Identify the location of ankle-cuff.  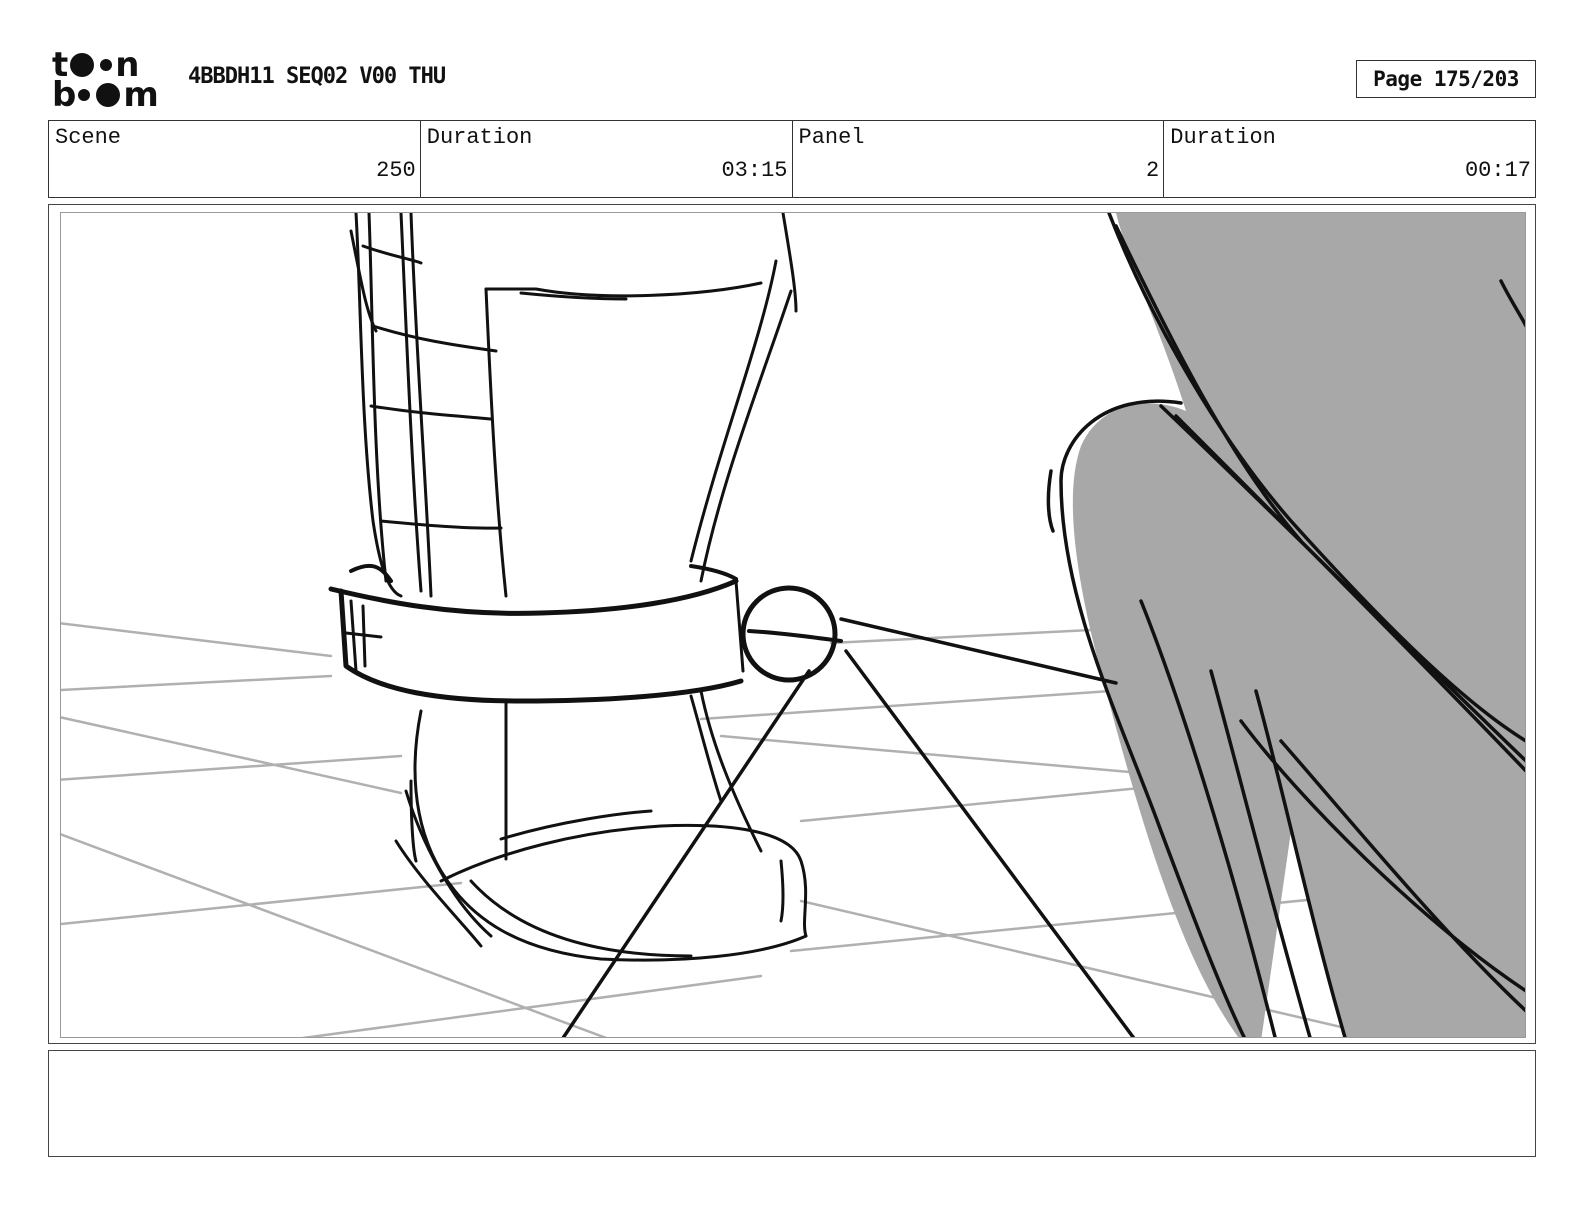
(536, 633).